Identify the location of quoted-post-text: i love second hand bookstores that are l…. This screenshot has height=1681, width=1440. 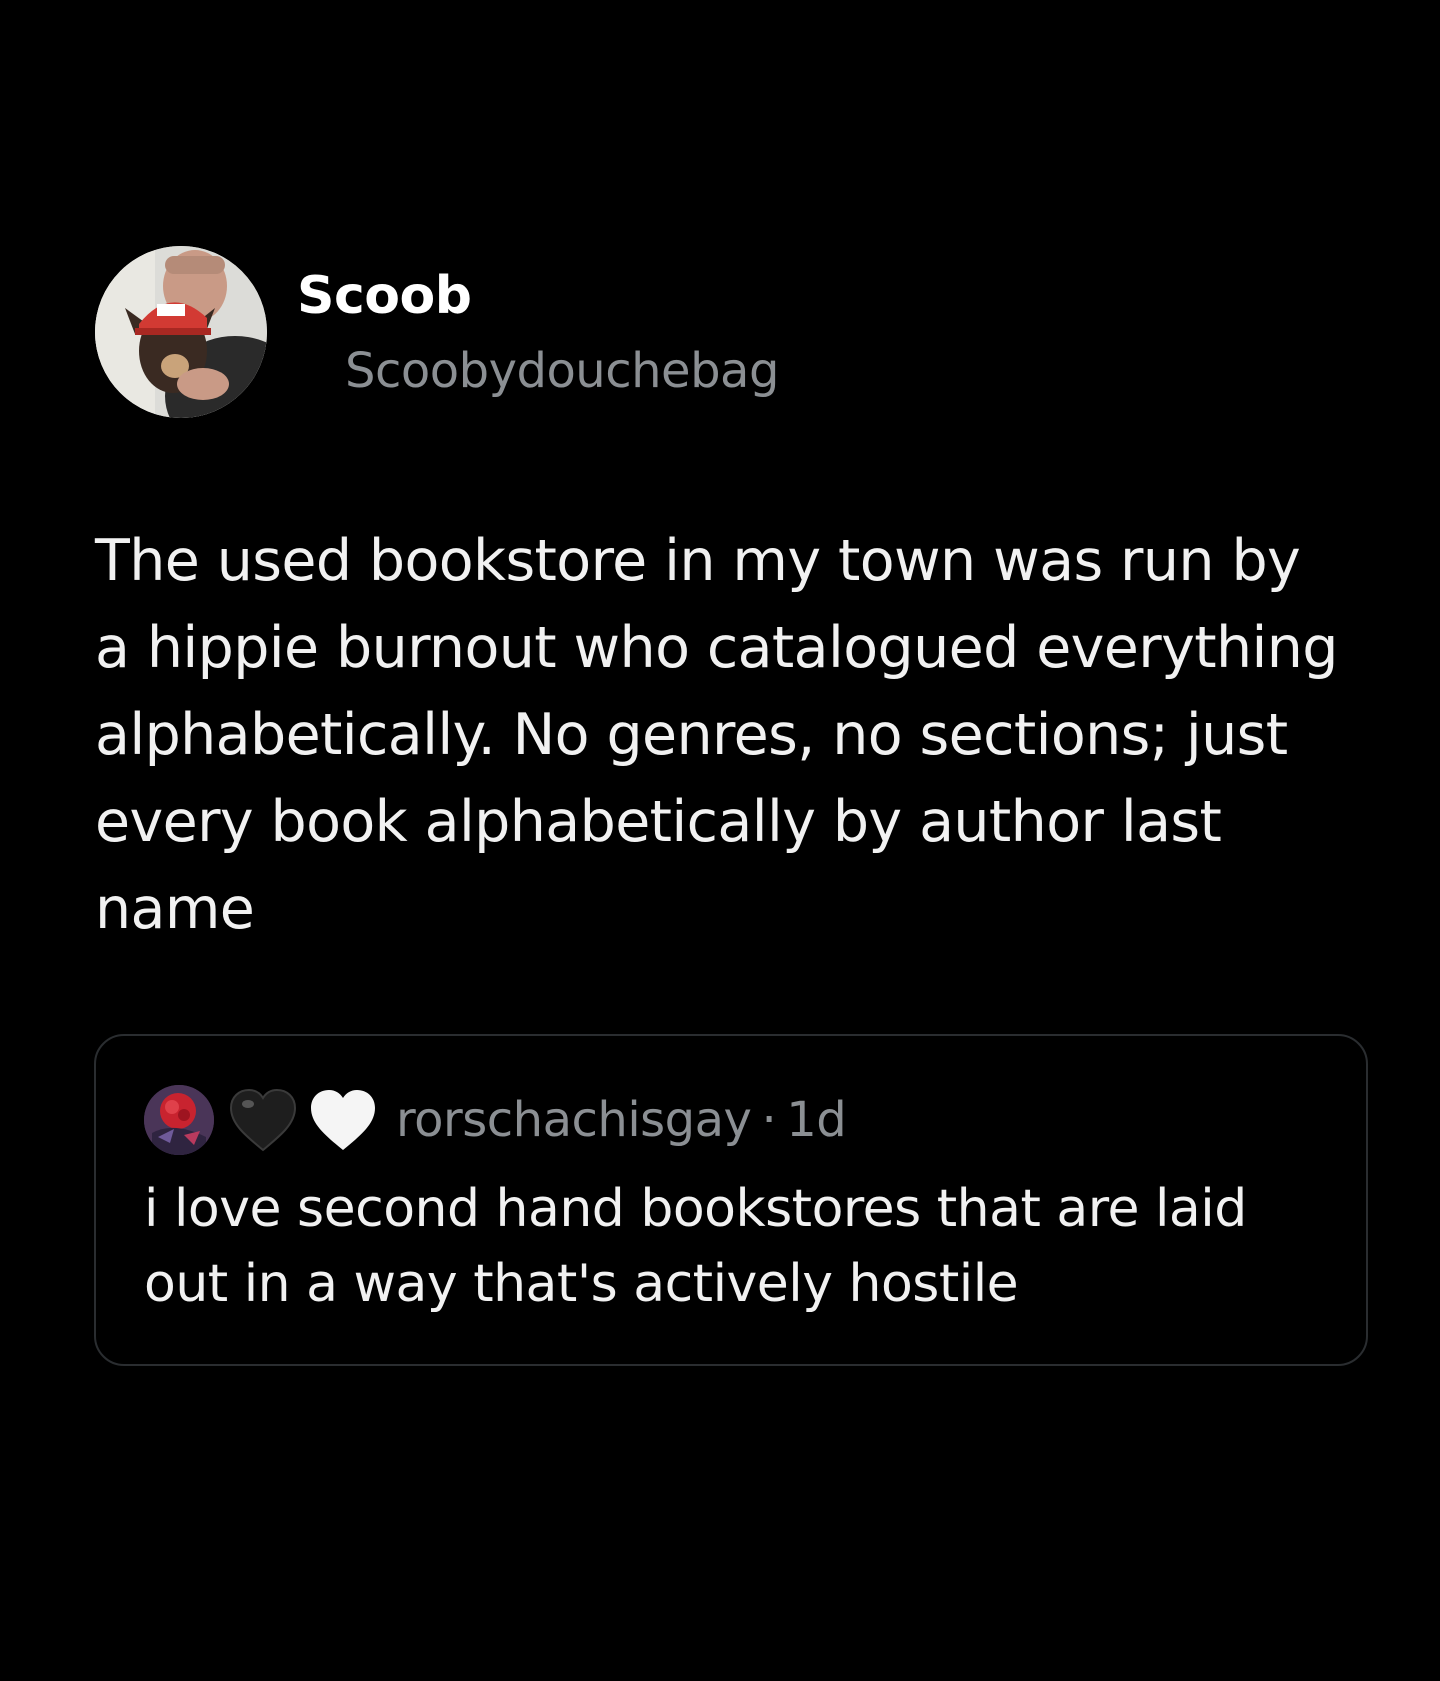
(695, 1246).